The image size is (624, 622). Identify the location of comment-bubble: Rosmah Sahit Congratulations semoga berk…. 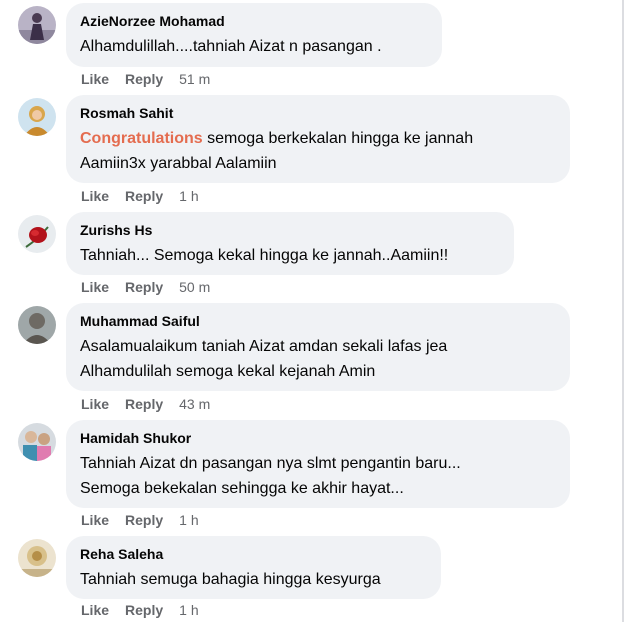
(318, 139).